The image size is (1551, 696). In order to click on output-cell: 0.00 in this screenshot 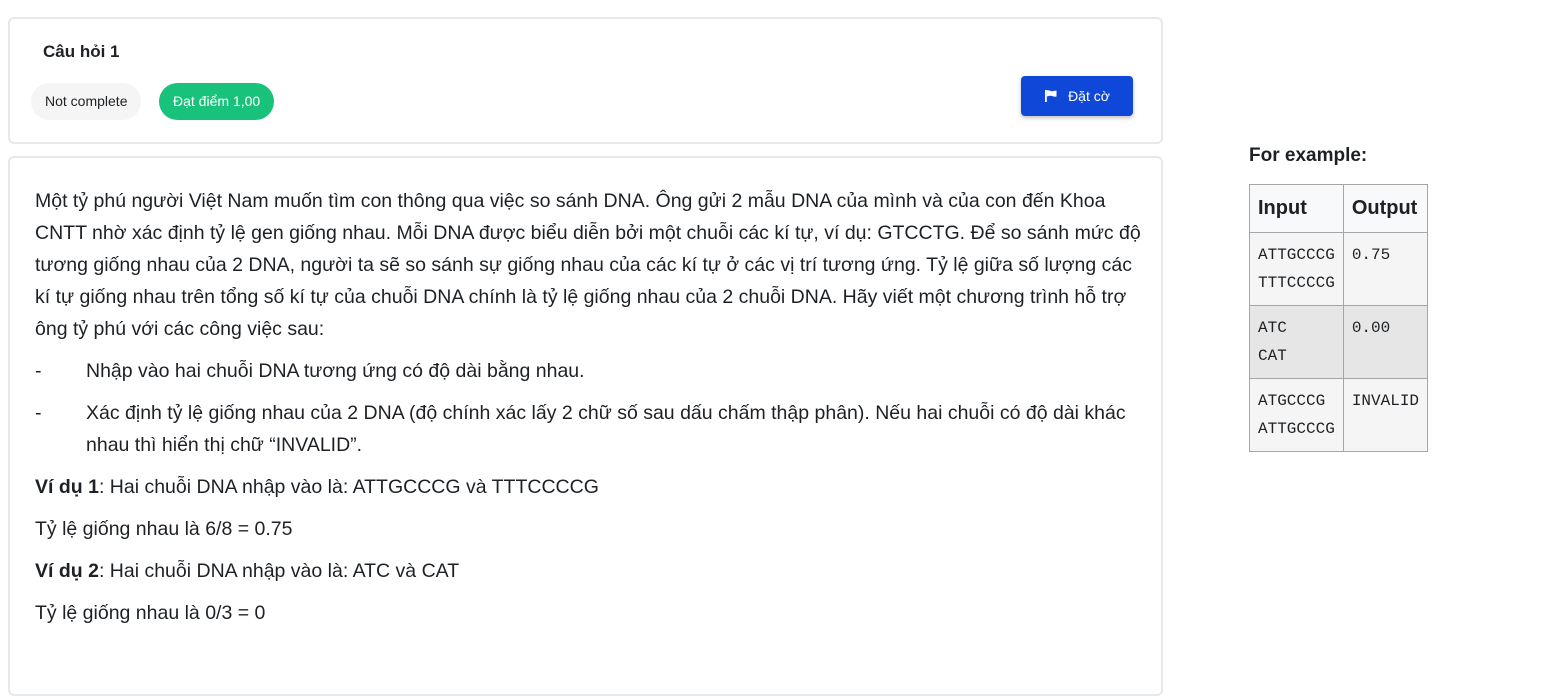, I will do `click(1385, 342)`.